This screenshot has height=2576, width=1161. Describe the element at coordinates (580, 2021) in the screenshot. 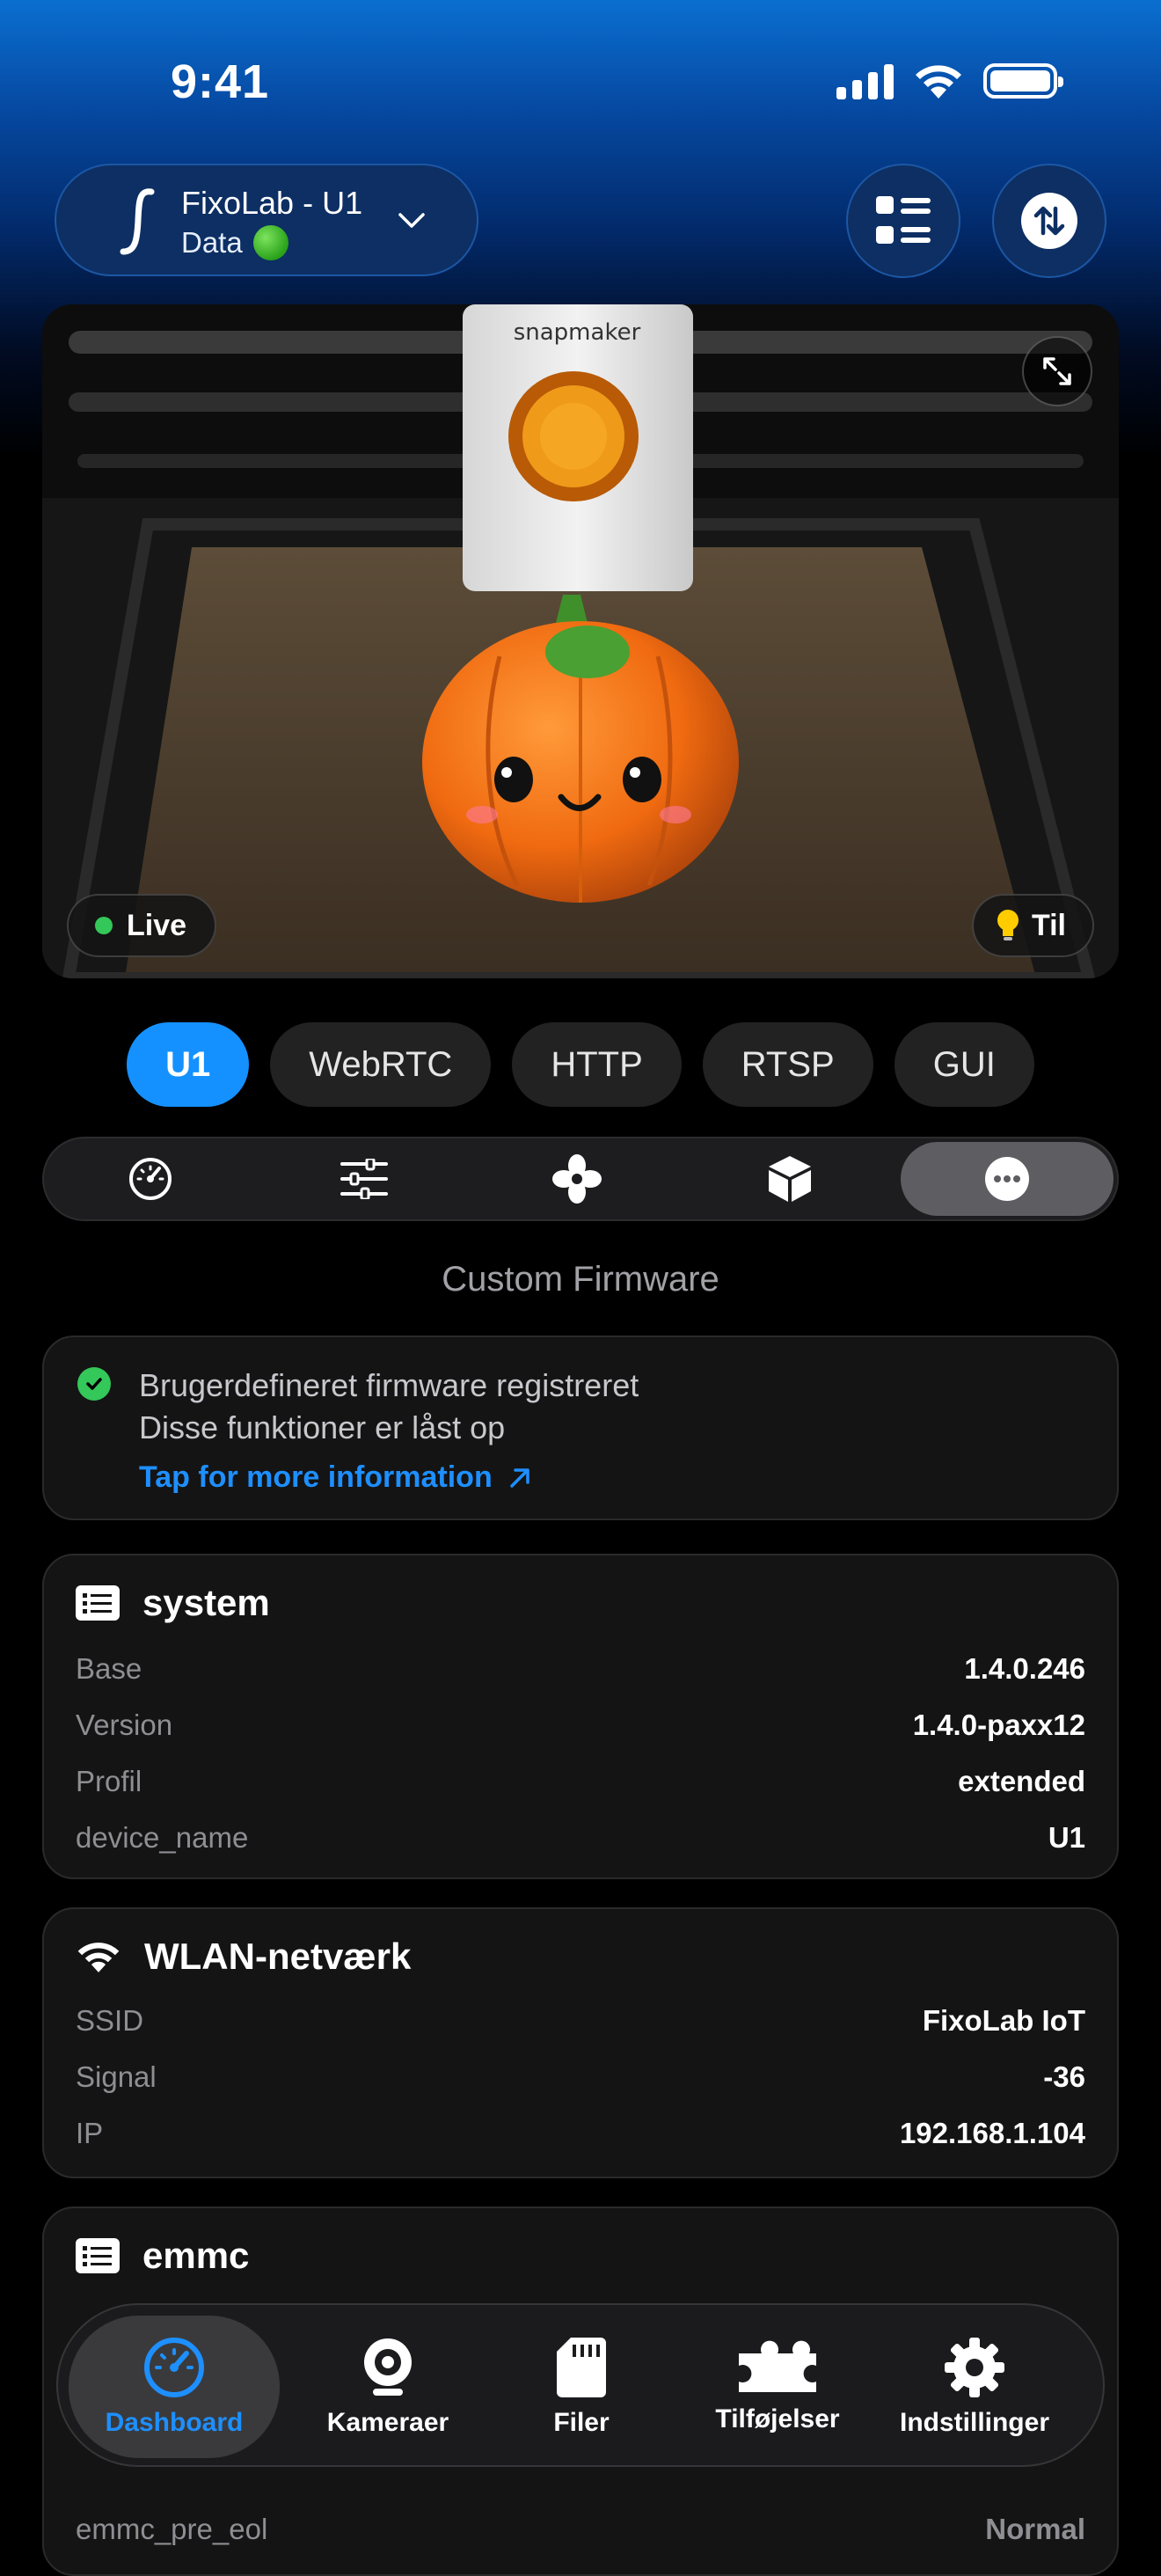

I see `wlan-row: SSID FixoLab IoT` at that location.